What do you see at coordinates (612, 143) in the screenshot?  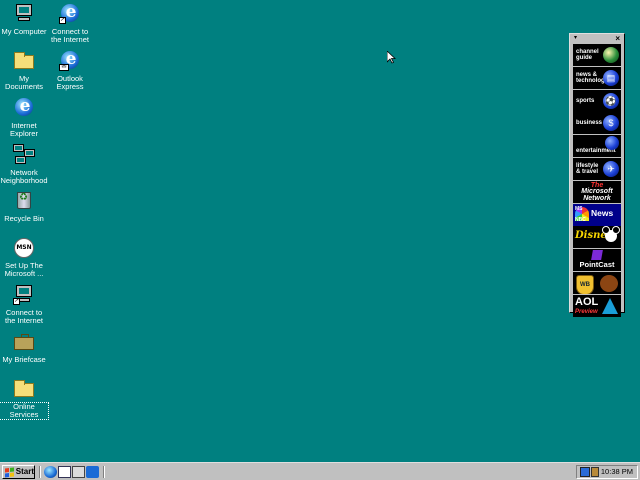 I see `entertainment-icon` at bounding box center [612, 143].